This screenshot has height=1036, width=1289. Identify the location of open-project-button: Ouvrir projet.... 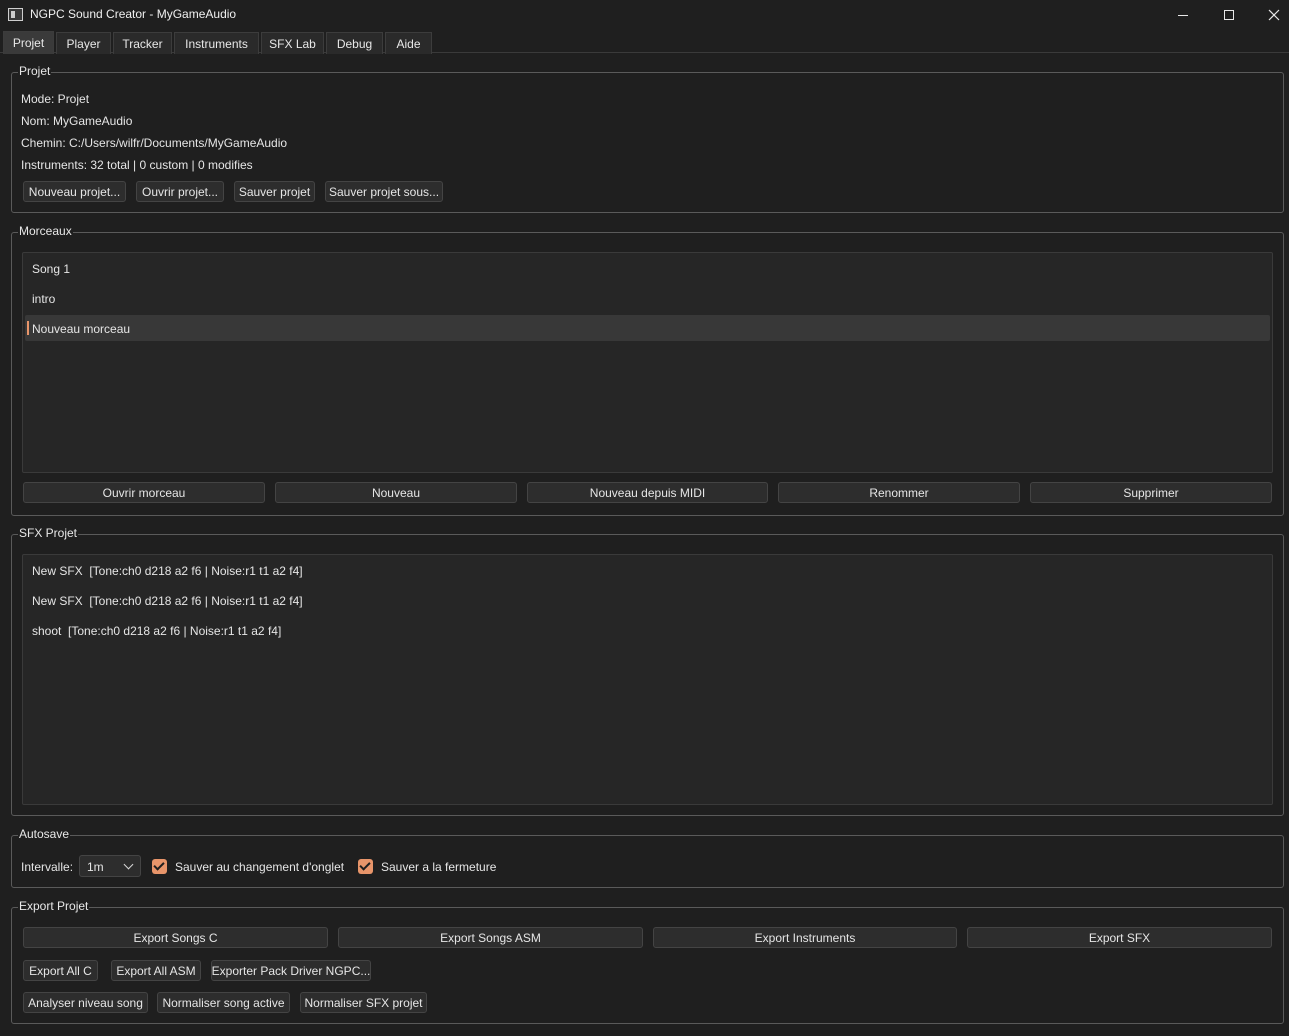
(180, 191).